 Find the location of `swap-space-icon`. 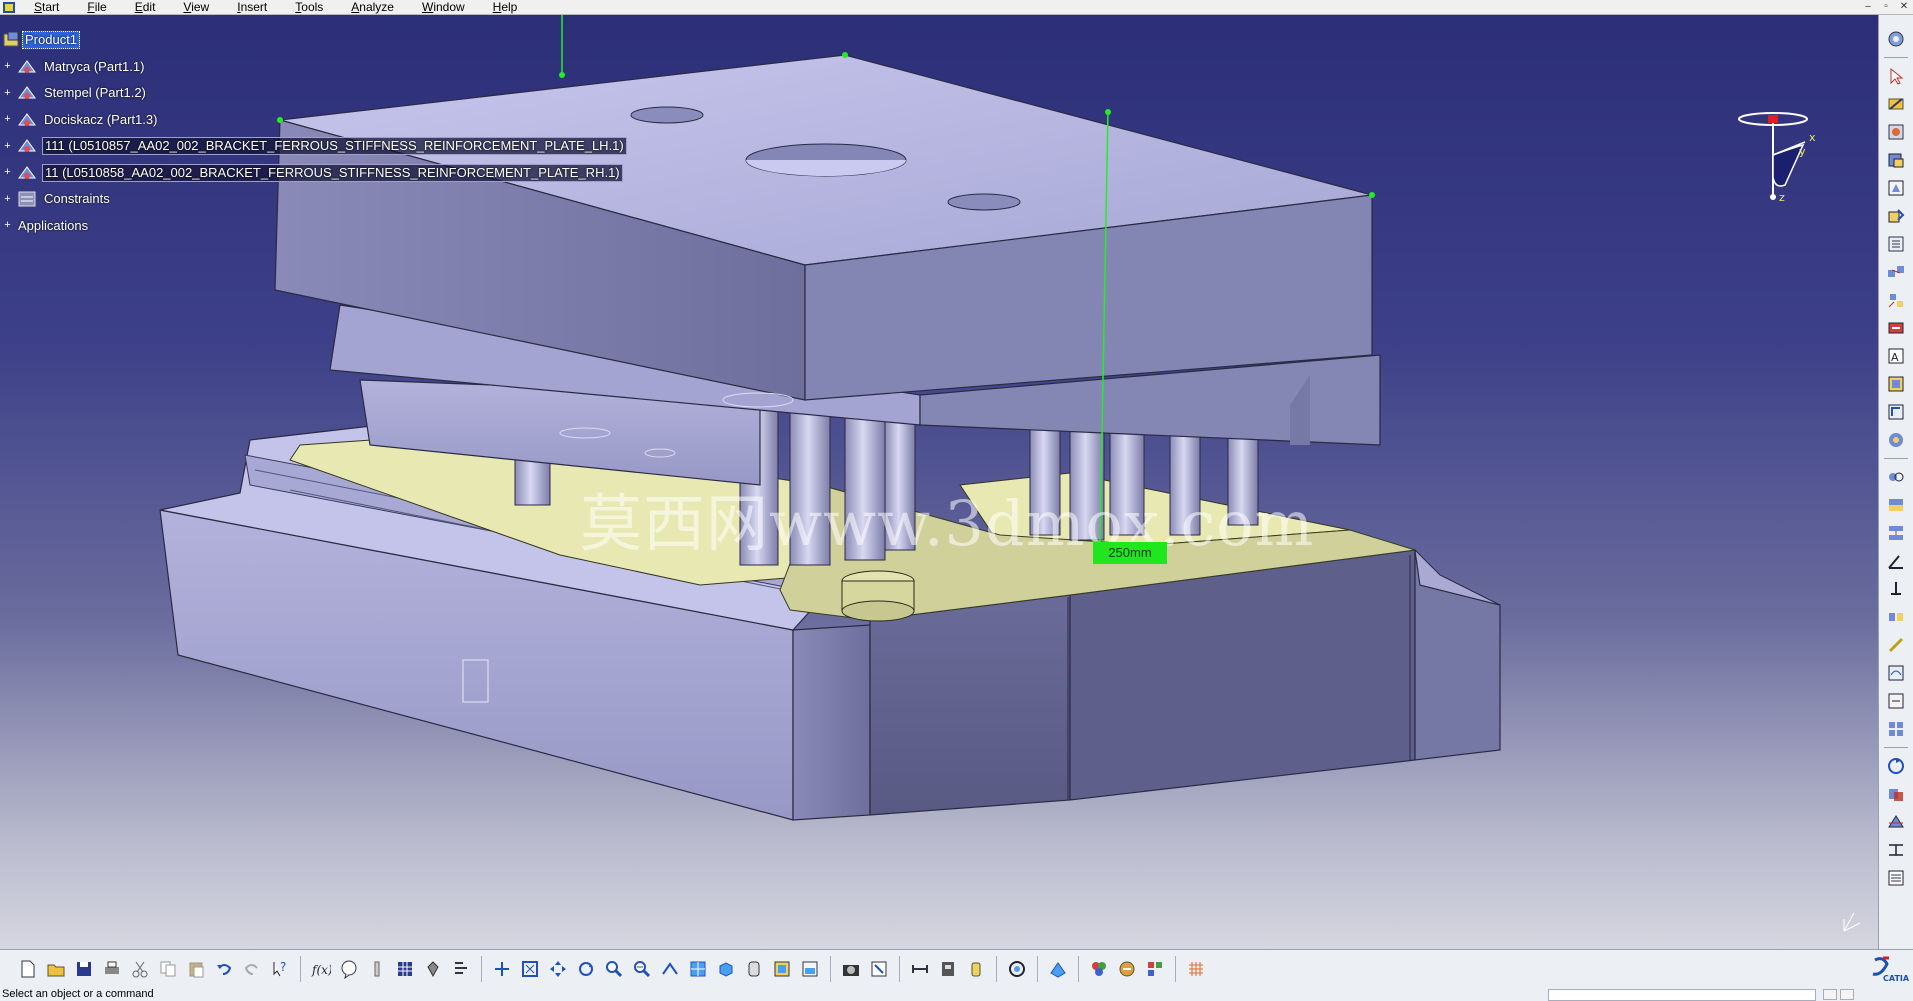

swap-space-icon is located at coordinates (782, 969).